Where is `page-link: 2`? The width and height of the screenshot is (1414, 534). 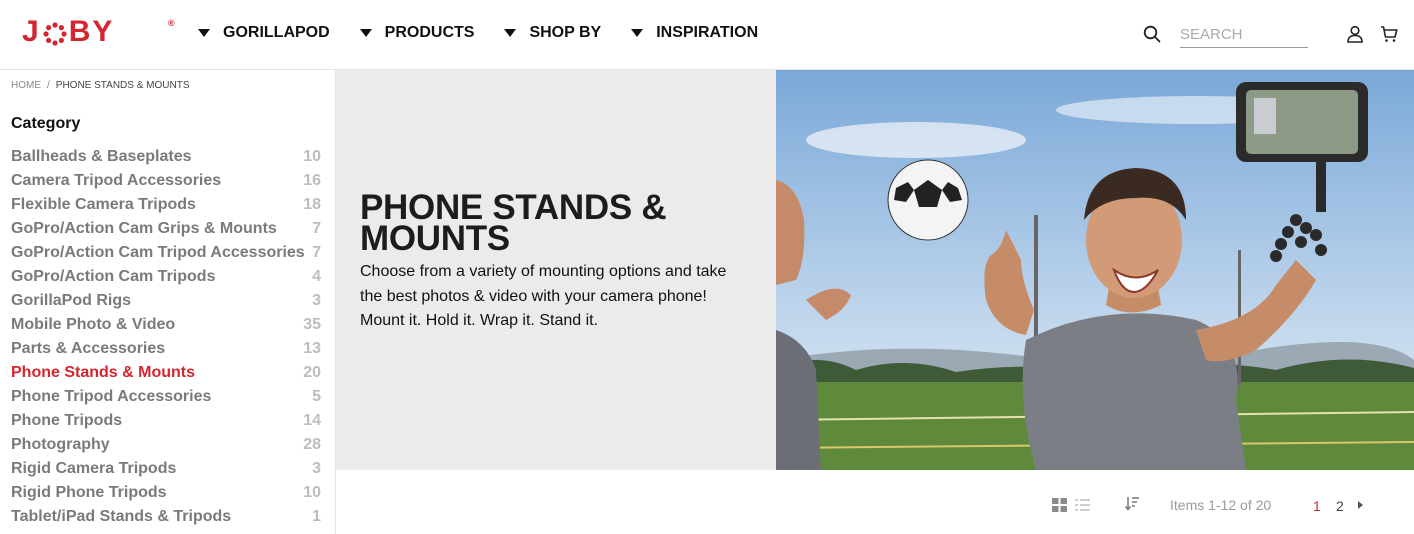 page-link: 2 is located at coordinates (1340, 506).